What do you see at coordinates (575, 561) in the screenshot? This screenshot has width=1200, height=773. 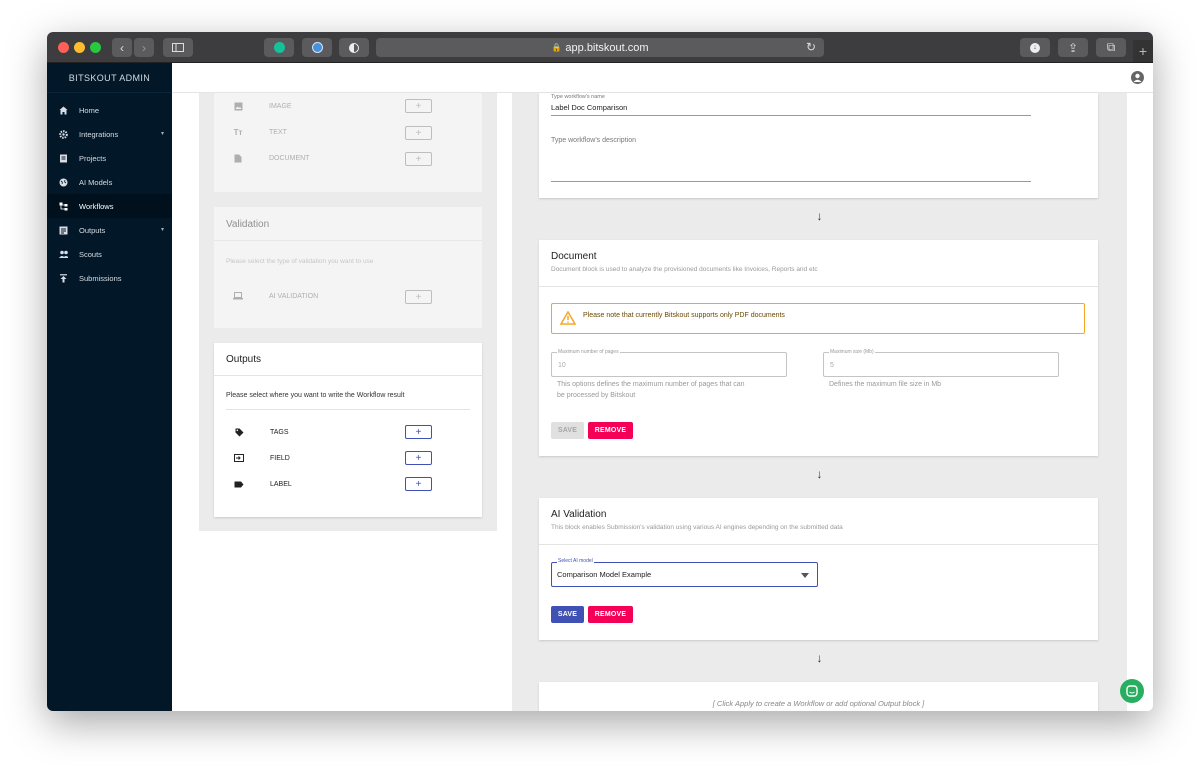 I see `ai-model-select-label: Select AI model` at bounding box center [575, 561].